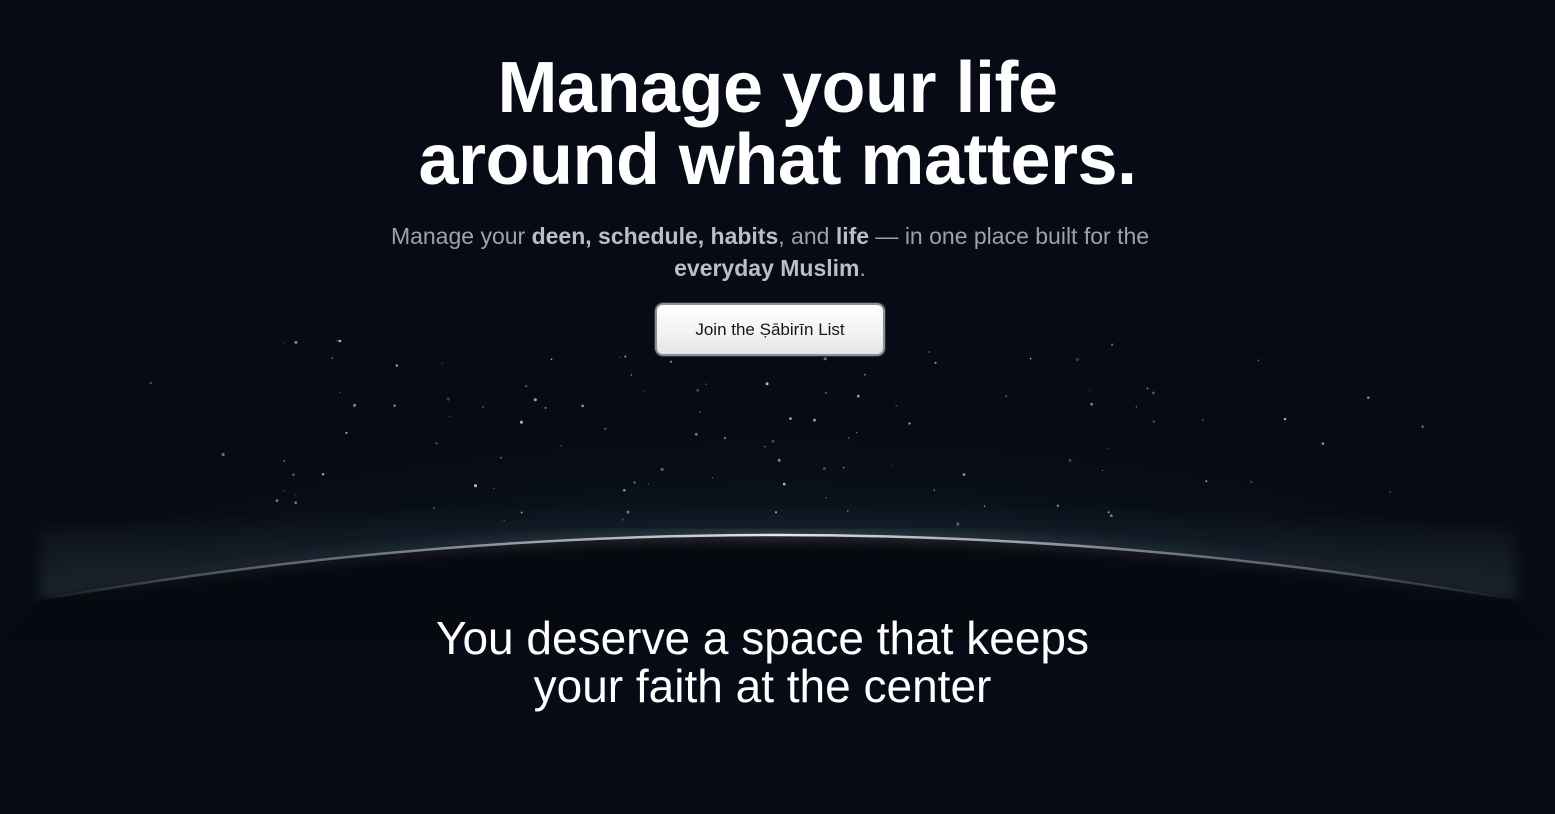  What do you see at coordinates (807, 236) in the screenshot?
I see `subhead-text-2: , and` at bounding box center [807, 236].